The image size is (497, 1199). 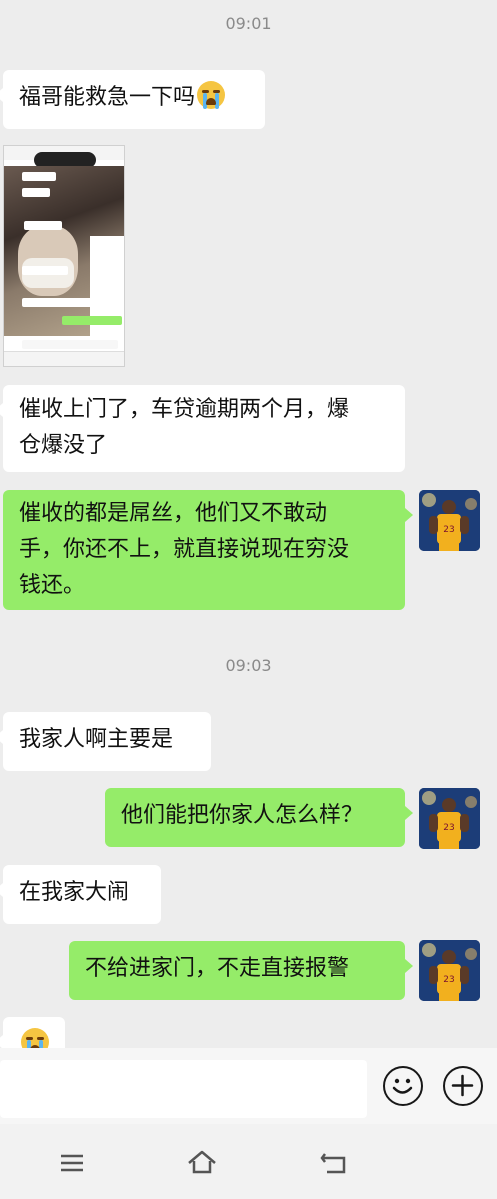 I want to click on outgoing-message: 不给进家门，不走直接报警, so click(x=241, y=970).